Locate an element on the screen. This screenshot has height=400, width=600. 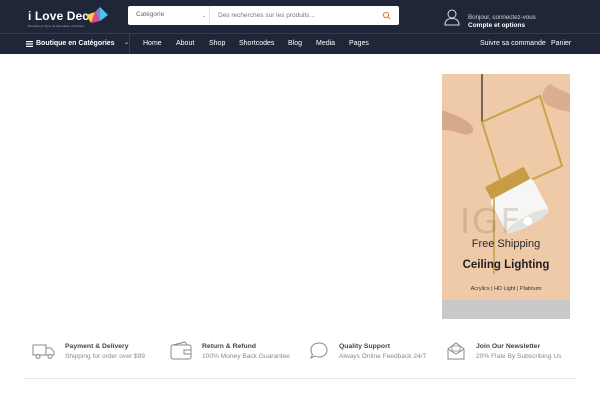
category-select: Catégorie ⌄ is located at coordinates (169, 15).